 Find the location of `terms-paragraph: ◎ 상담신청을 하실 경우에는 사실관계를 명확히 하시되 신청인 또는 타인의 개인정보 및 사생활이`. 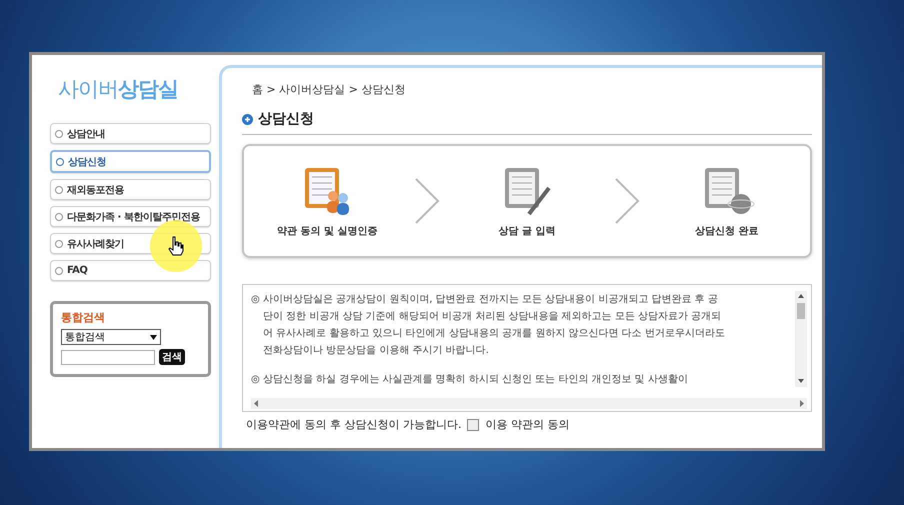

terms-paragraph: ◎ 상담신청을 하실 경우에는 사실관계를 명확히 하시되 신청인 또는 타인의 개인정보 및 사생활이 is located at coordinates (470, 380).